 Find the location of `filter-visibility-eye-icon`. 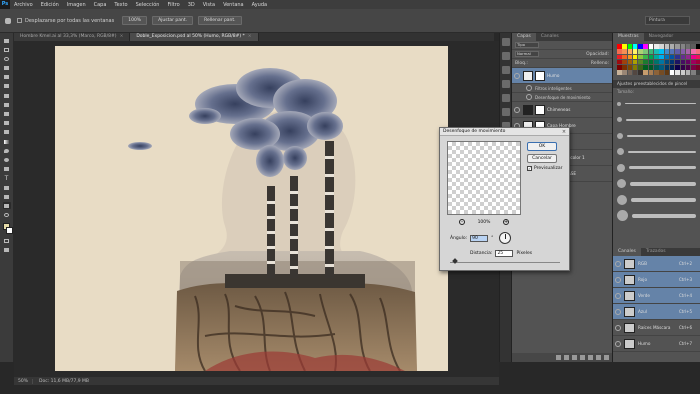

filter-visibility-eye-icon is located at coordinates (529, 88).